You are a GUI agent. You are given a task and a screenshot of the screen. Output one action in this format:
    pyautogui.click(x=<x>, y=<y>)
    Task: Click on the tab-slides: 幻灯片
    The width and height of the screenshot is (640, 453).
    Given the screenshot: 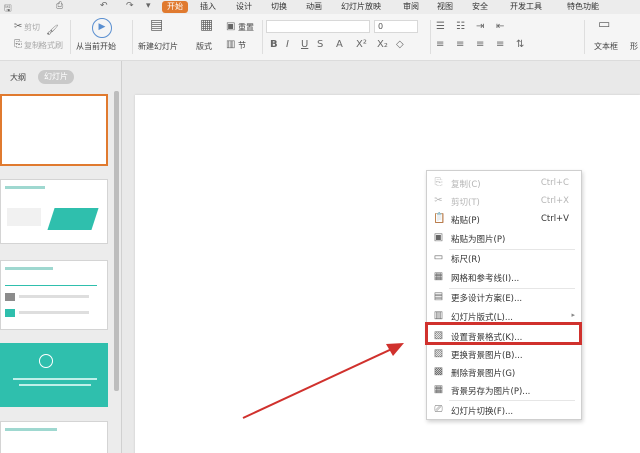 What is the action you would take?
    pyautogui.click(x=56, y=77)
    